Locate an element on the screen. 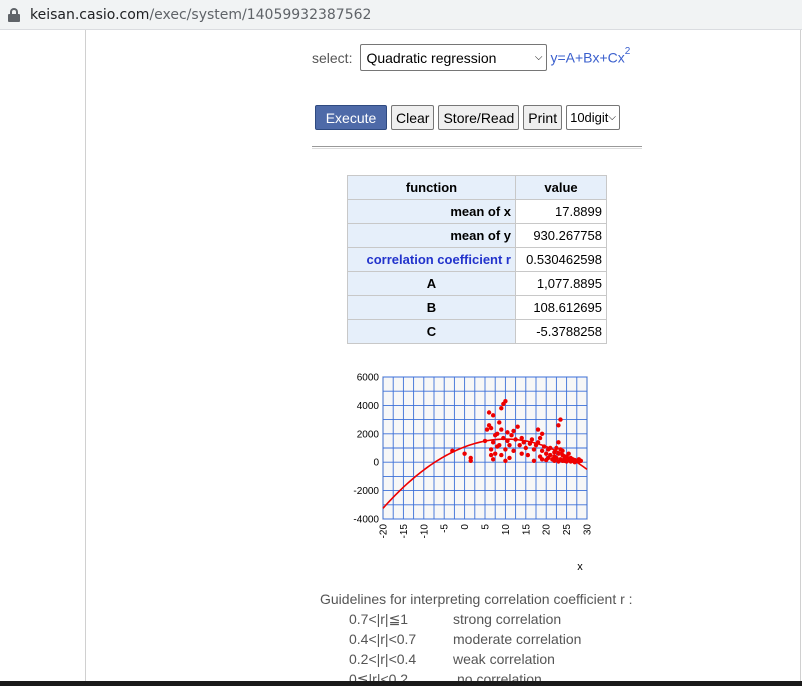  store-read-button: Store/Read is located at coordinates (479, 117).